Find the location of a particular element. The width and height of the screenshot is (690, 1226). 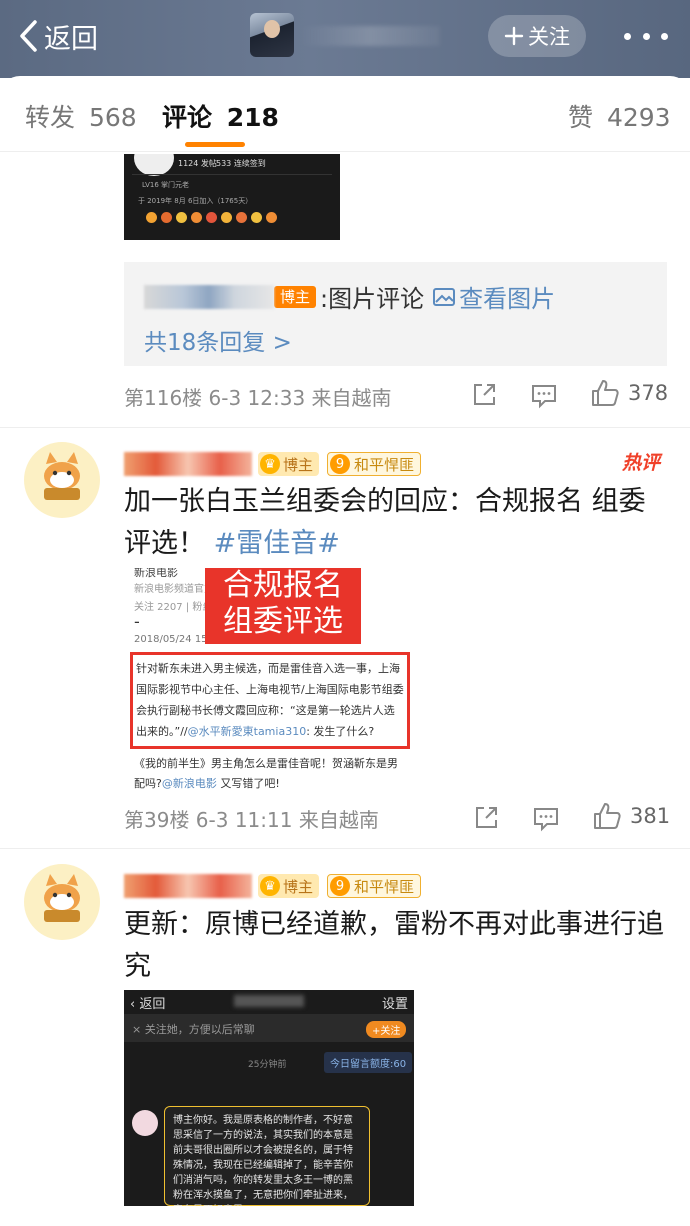

topic-link: #雷佳音# is located at coordinates (277, 543).